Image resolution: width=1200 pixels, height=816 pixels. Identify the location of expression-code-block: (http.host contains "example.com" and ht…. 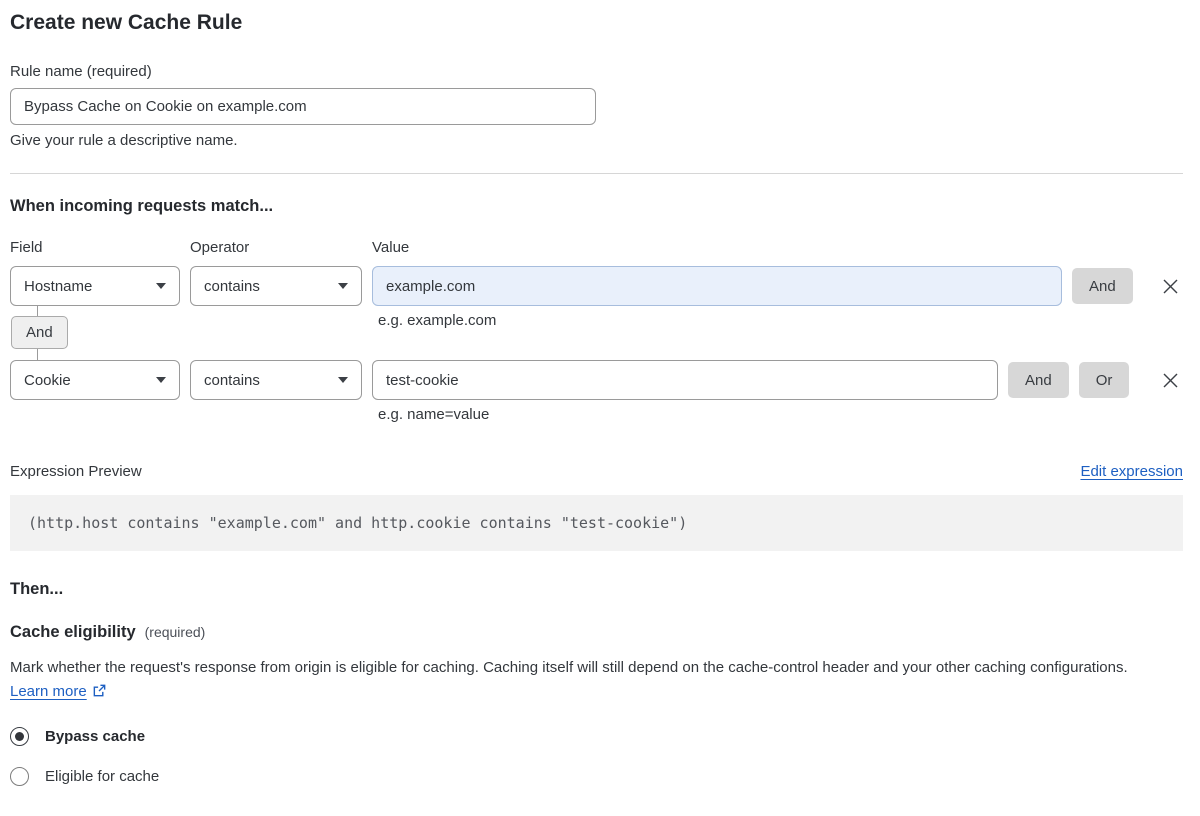
(596, 523).